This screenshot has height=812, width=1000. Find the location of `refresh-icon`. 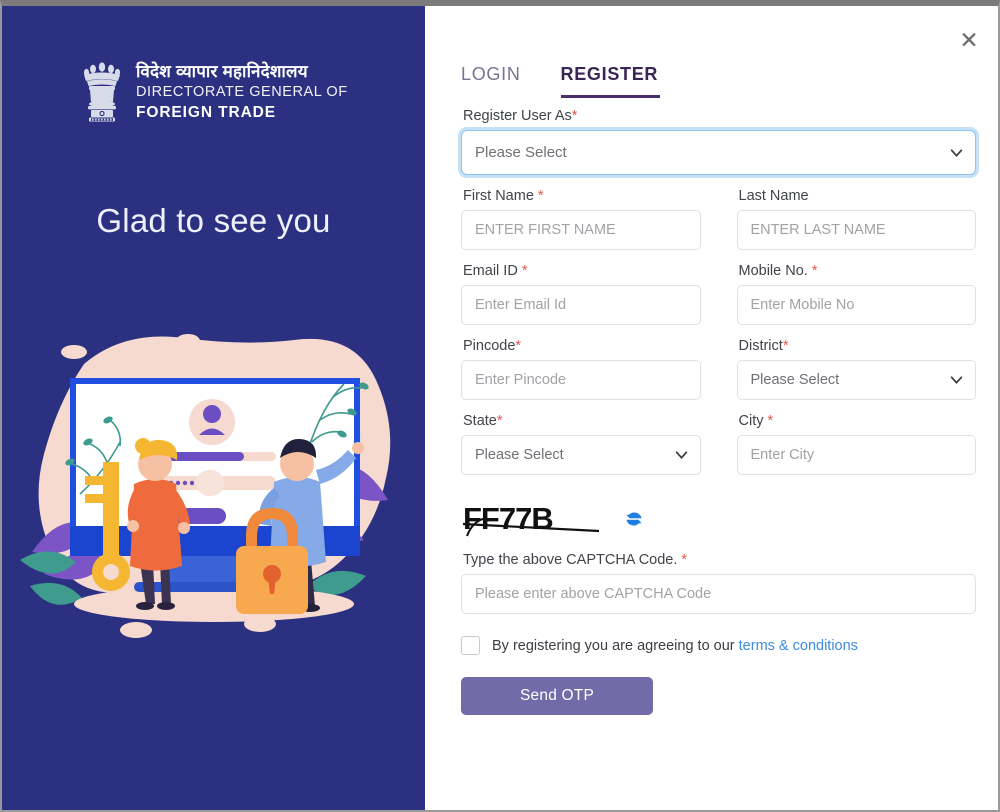

refresh-icon is located at coordinates (634, 519).